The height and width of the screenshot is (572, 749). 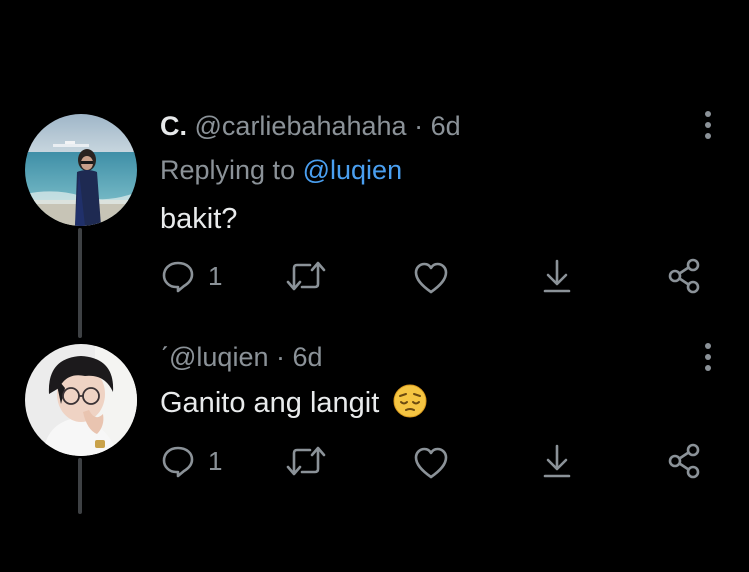 I want to click on display-name: C., so click(x=173, y=126).